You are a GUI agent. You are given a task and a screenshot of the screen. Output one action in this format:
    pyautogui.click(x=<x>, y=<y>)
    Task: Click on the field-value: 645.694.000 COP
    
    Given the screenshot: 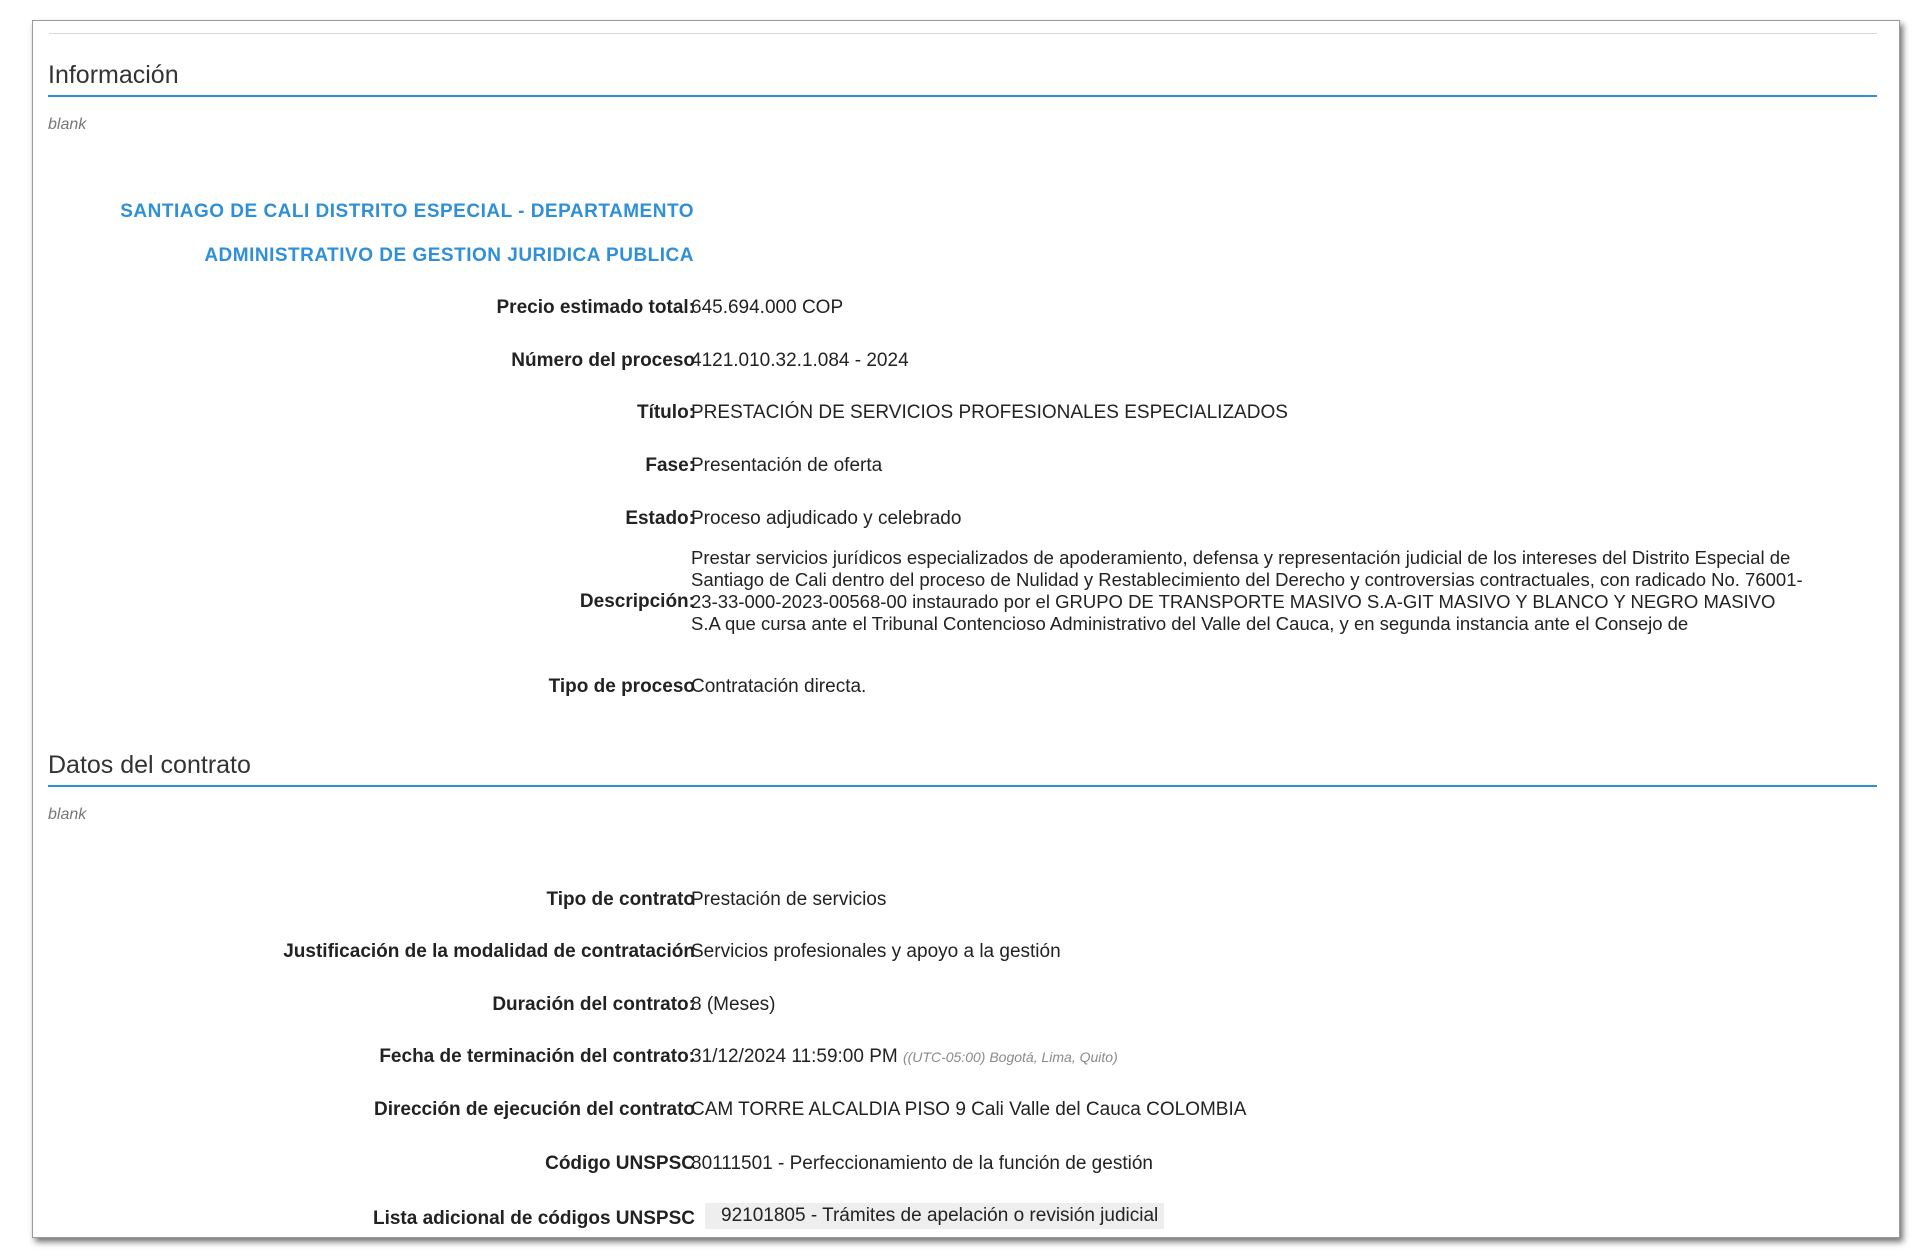 What is the action you would take?
    pyautogui.click(x=767, y=307)
    